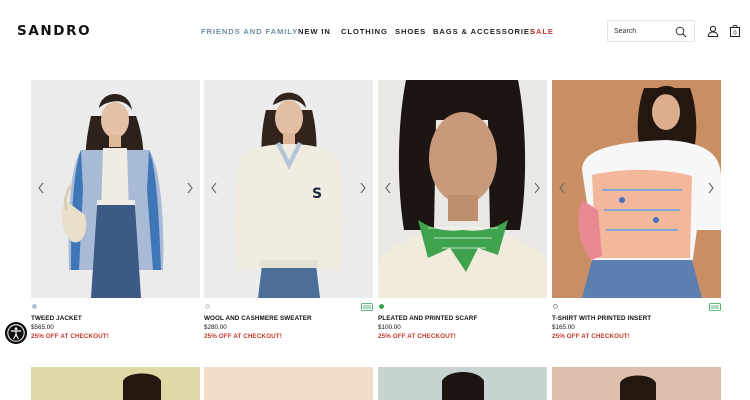 This screenshot has height=400, width=750. What do you see at coordinates (636, 189) in the screenshot?
I see `product-image-printed-tshirt` at bounding box center [636, 189].